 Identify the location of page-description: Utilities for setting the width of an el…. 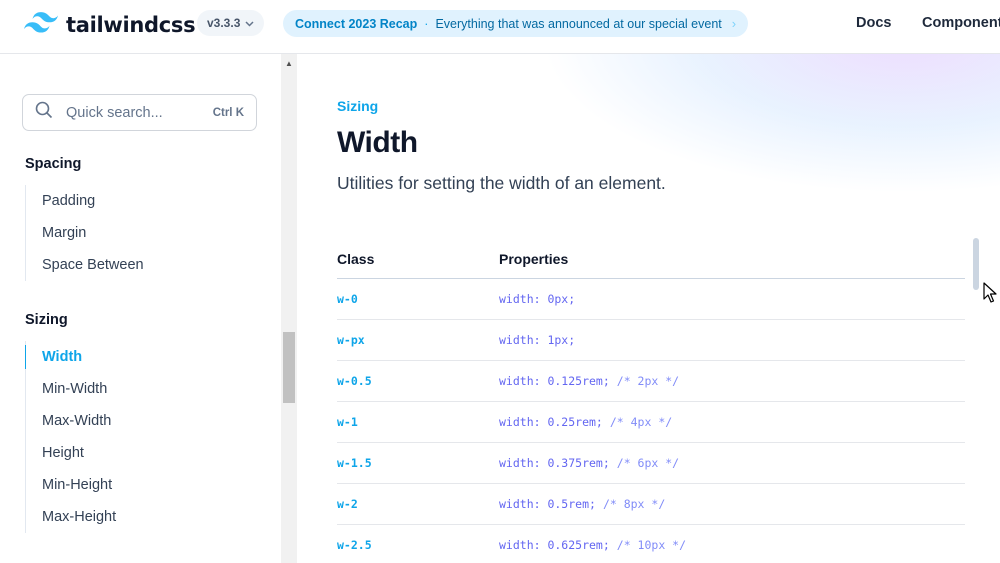
(501, 183).